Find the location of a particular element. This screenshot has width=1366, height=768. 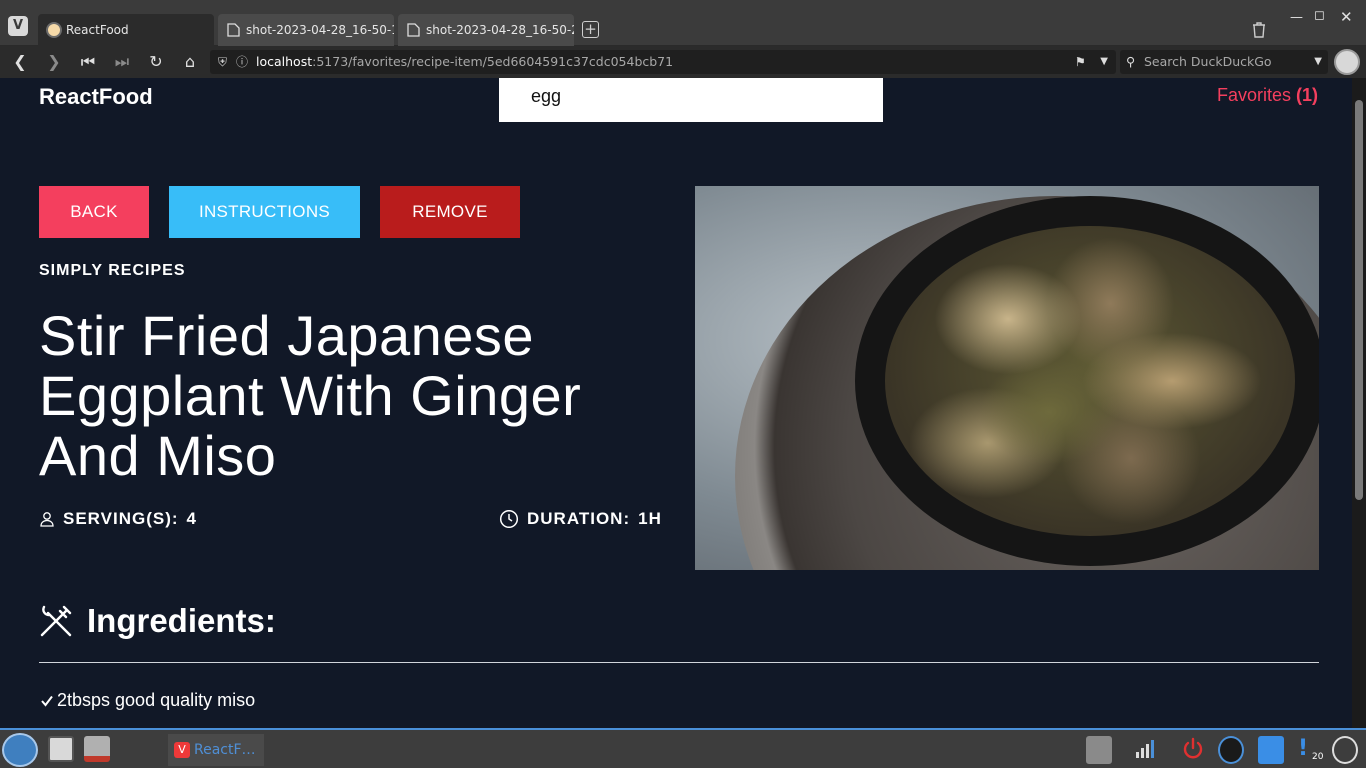

scrollbar-thumb is located at coordinates (1359, 300).